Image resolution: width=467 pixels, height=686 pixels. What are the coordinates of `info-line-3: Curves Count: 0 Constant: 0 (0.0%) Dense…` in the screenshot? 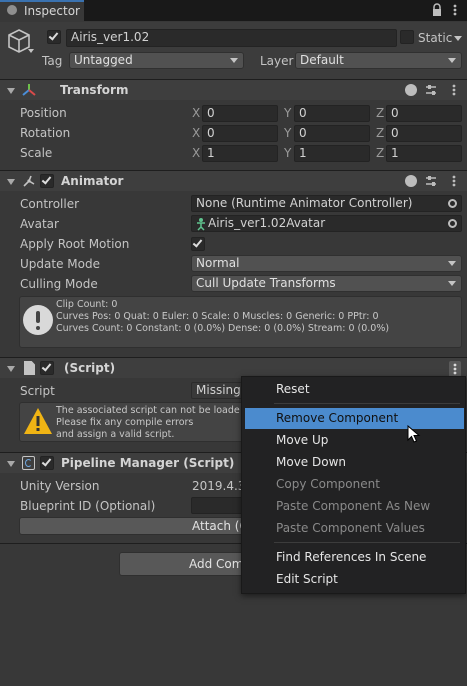 It's located at (223, 328).